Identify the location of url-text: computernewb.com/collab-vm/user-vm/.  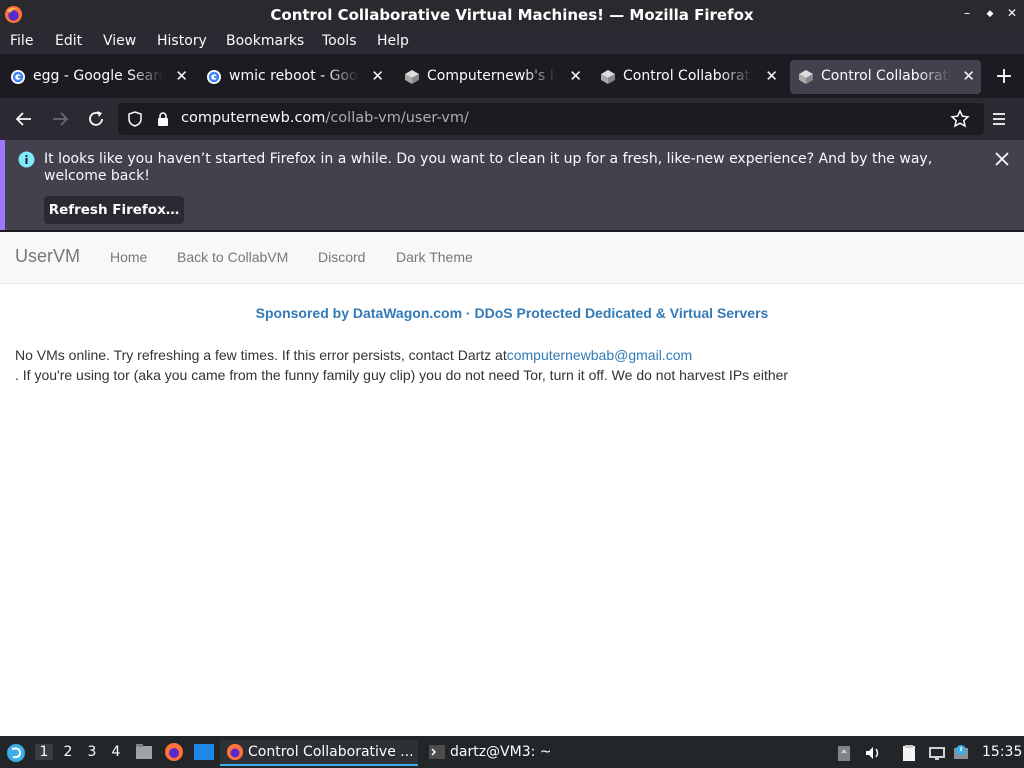
(325, 118).